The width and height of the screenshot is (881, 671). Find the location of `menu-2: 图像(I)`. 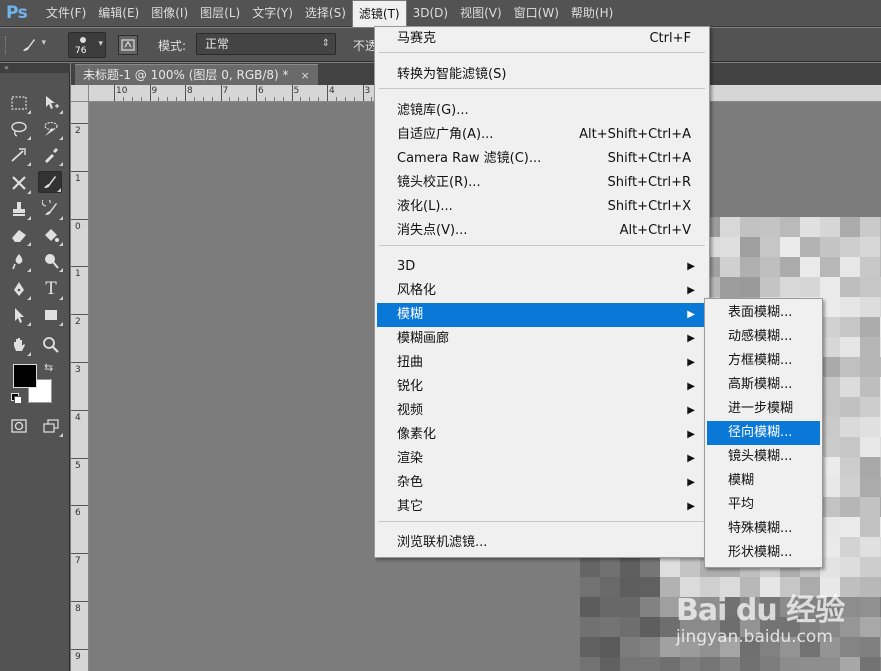

menu-2: 图像(I) is located at coordinates (169, 13).